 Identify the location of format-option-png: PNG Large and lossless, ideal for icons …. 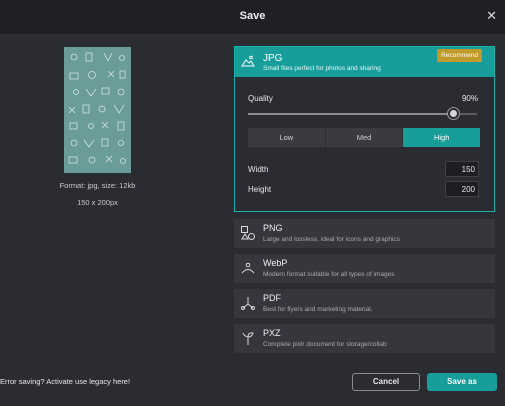
(364, 233).